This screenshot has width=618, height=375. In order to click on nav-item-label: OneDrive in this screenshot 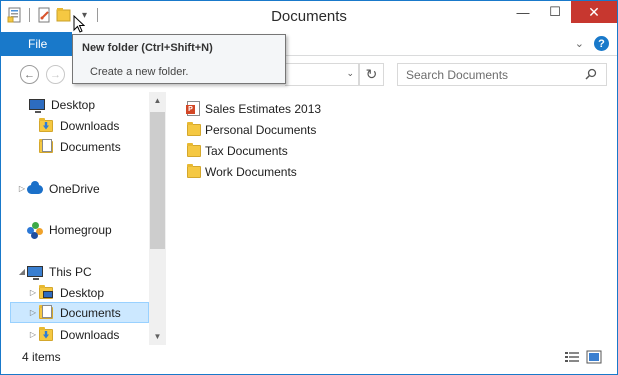, I will do `click(74, 188)`.